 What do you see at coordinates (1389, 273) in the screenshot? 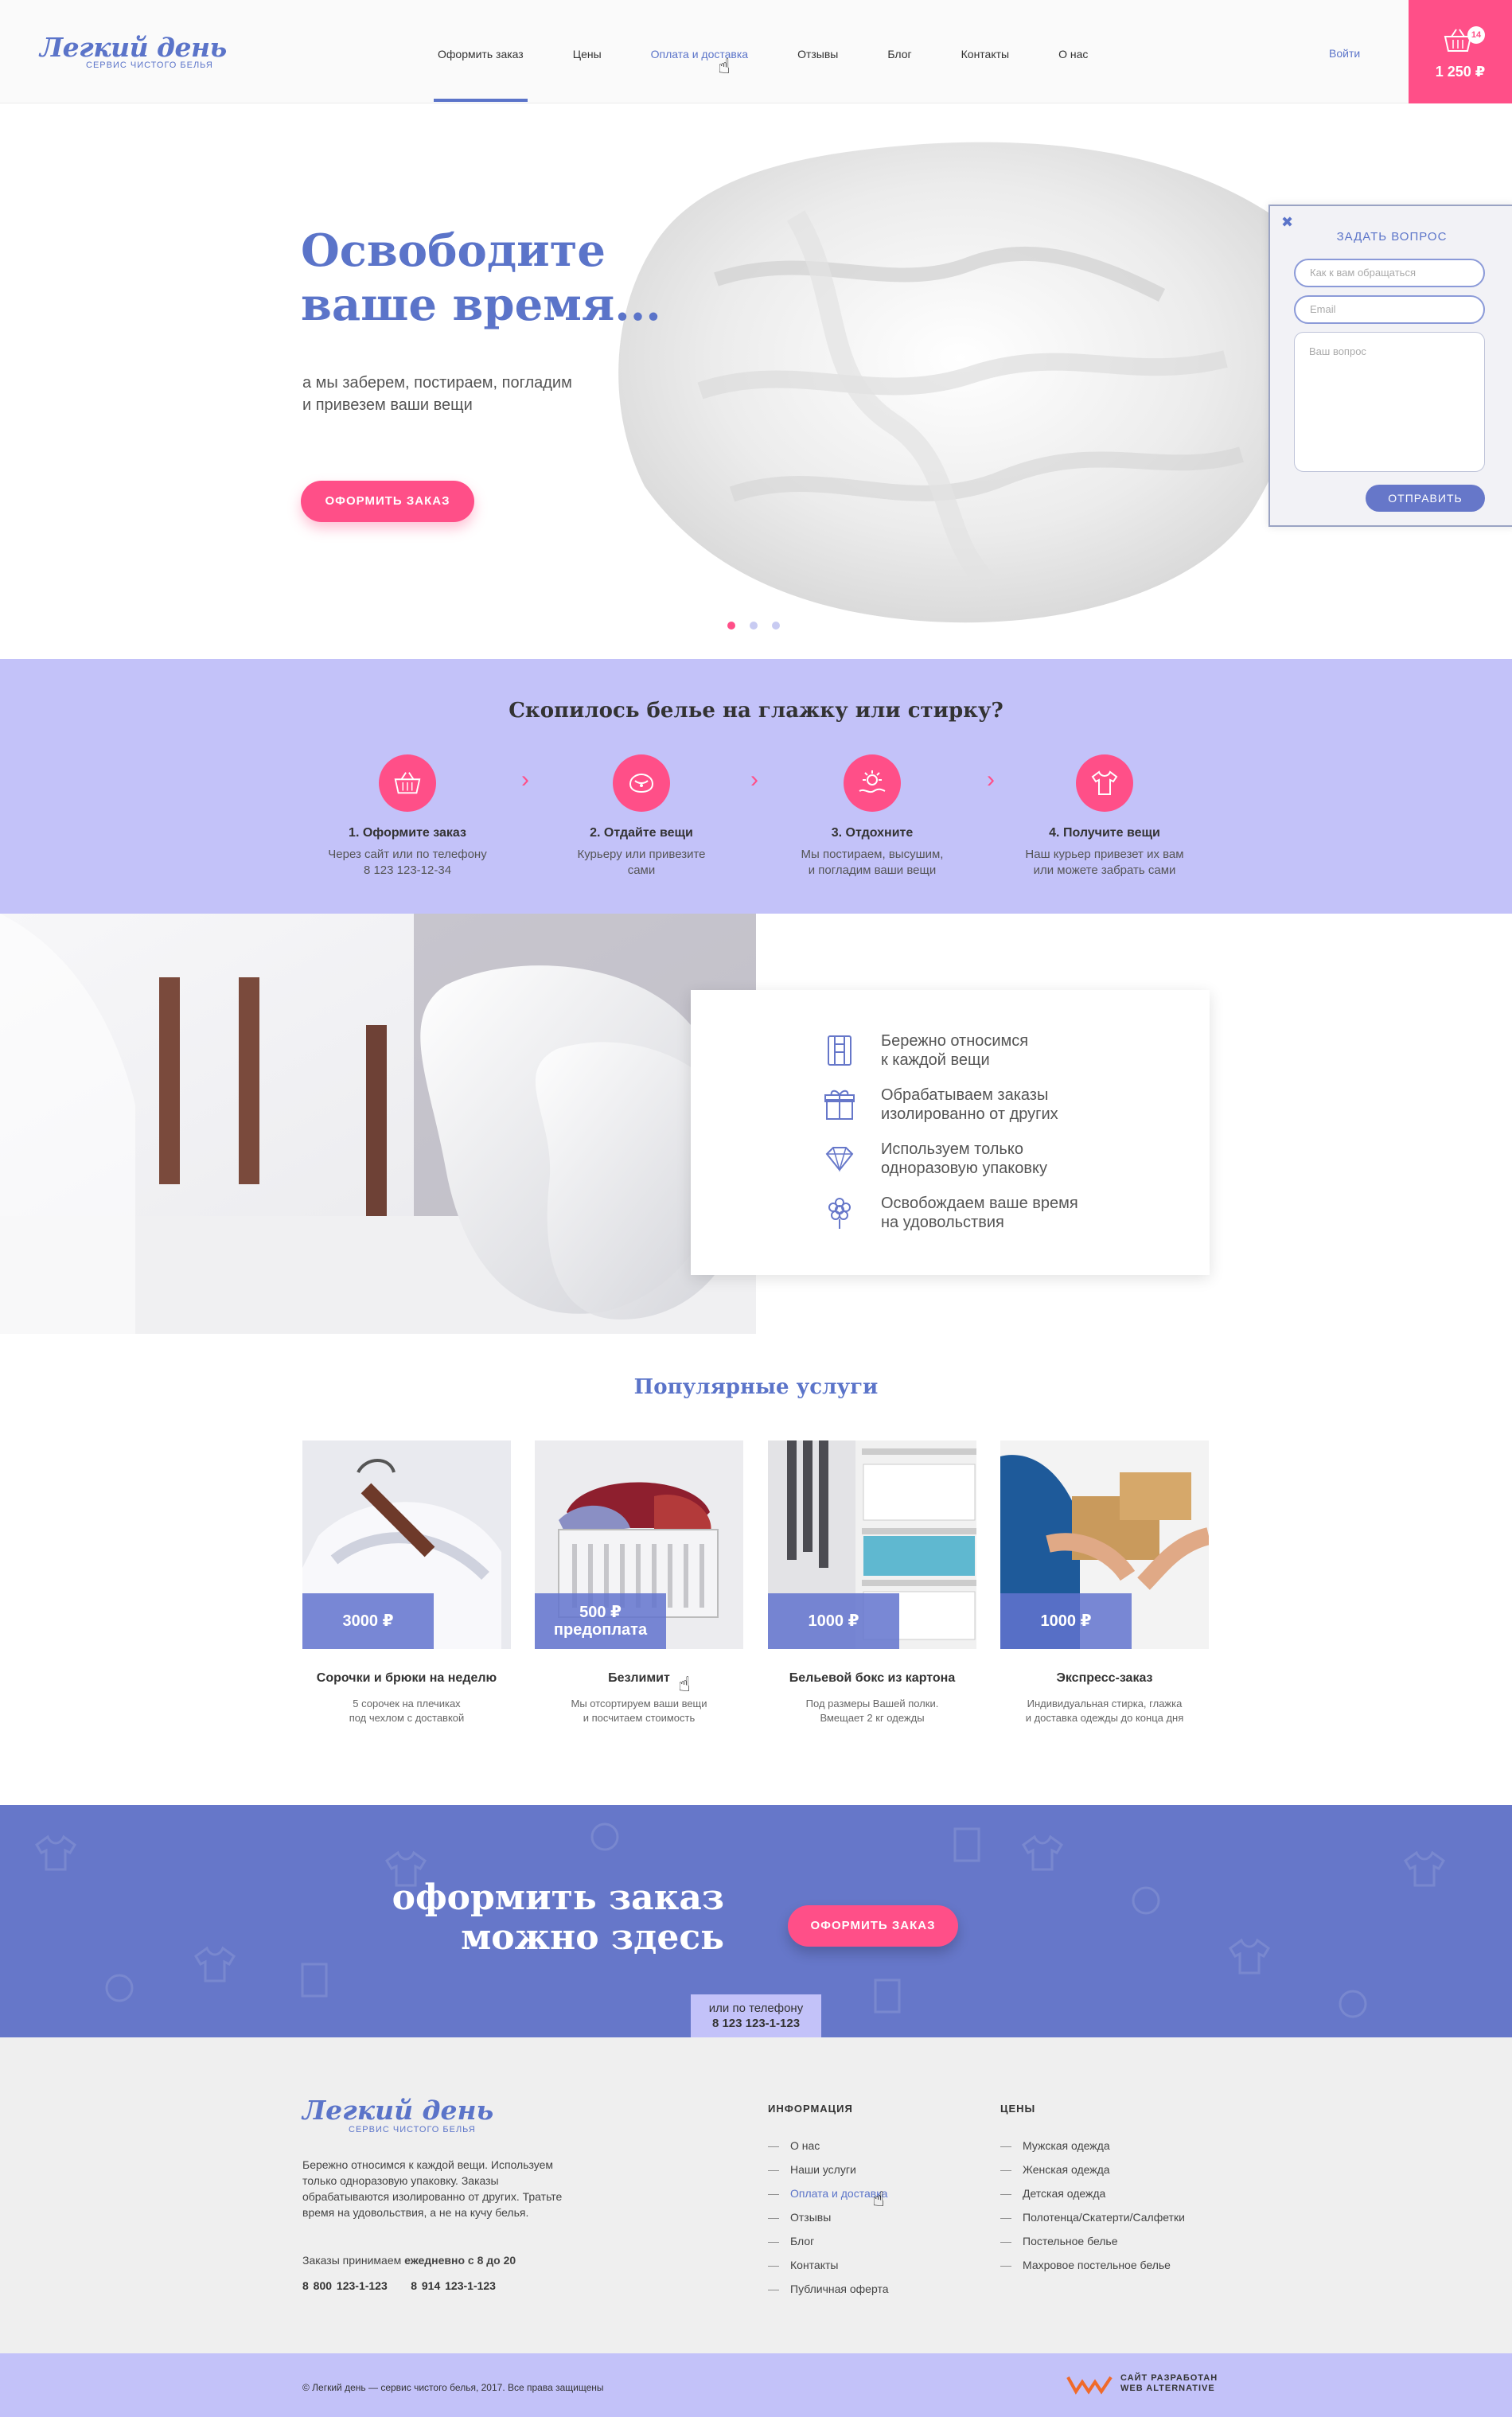
I see `name-field: Как к вам обращаться` at bounding box center [1389, 273].